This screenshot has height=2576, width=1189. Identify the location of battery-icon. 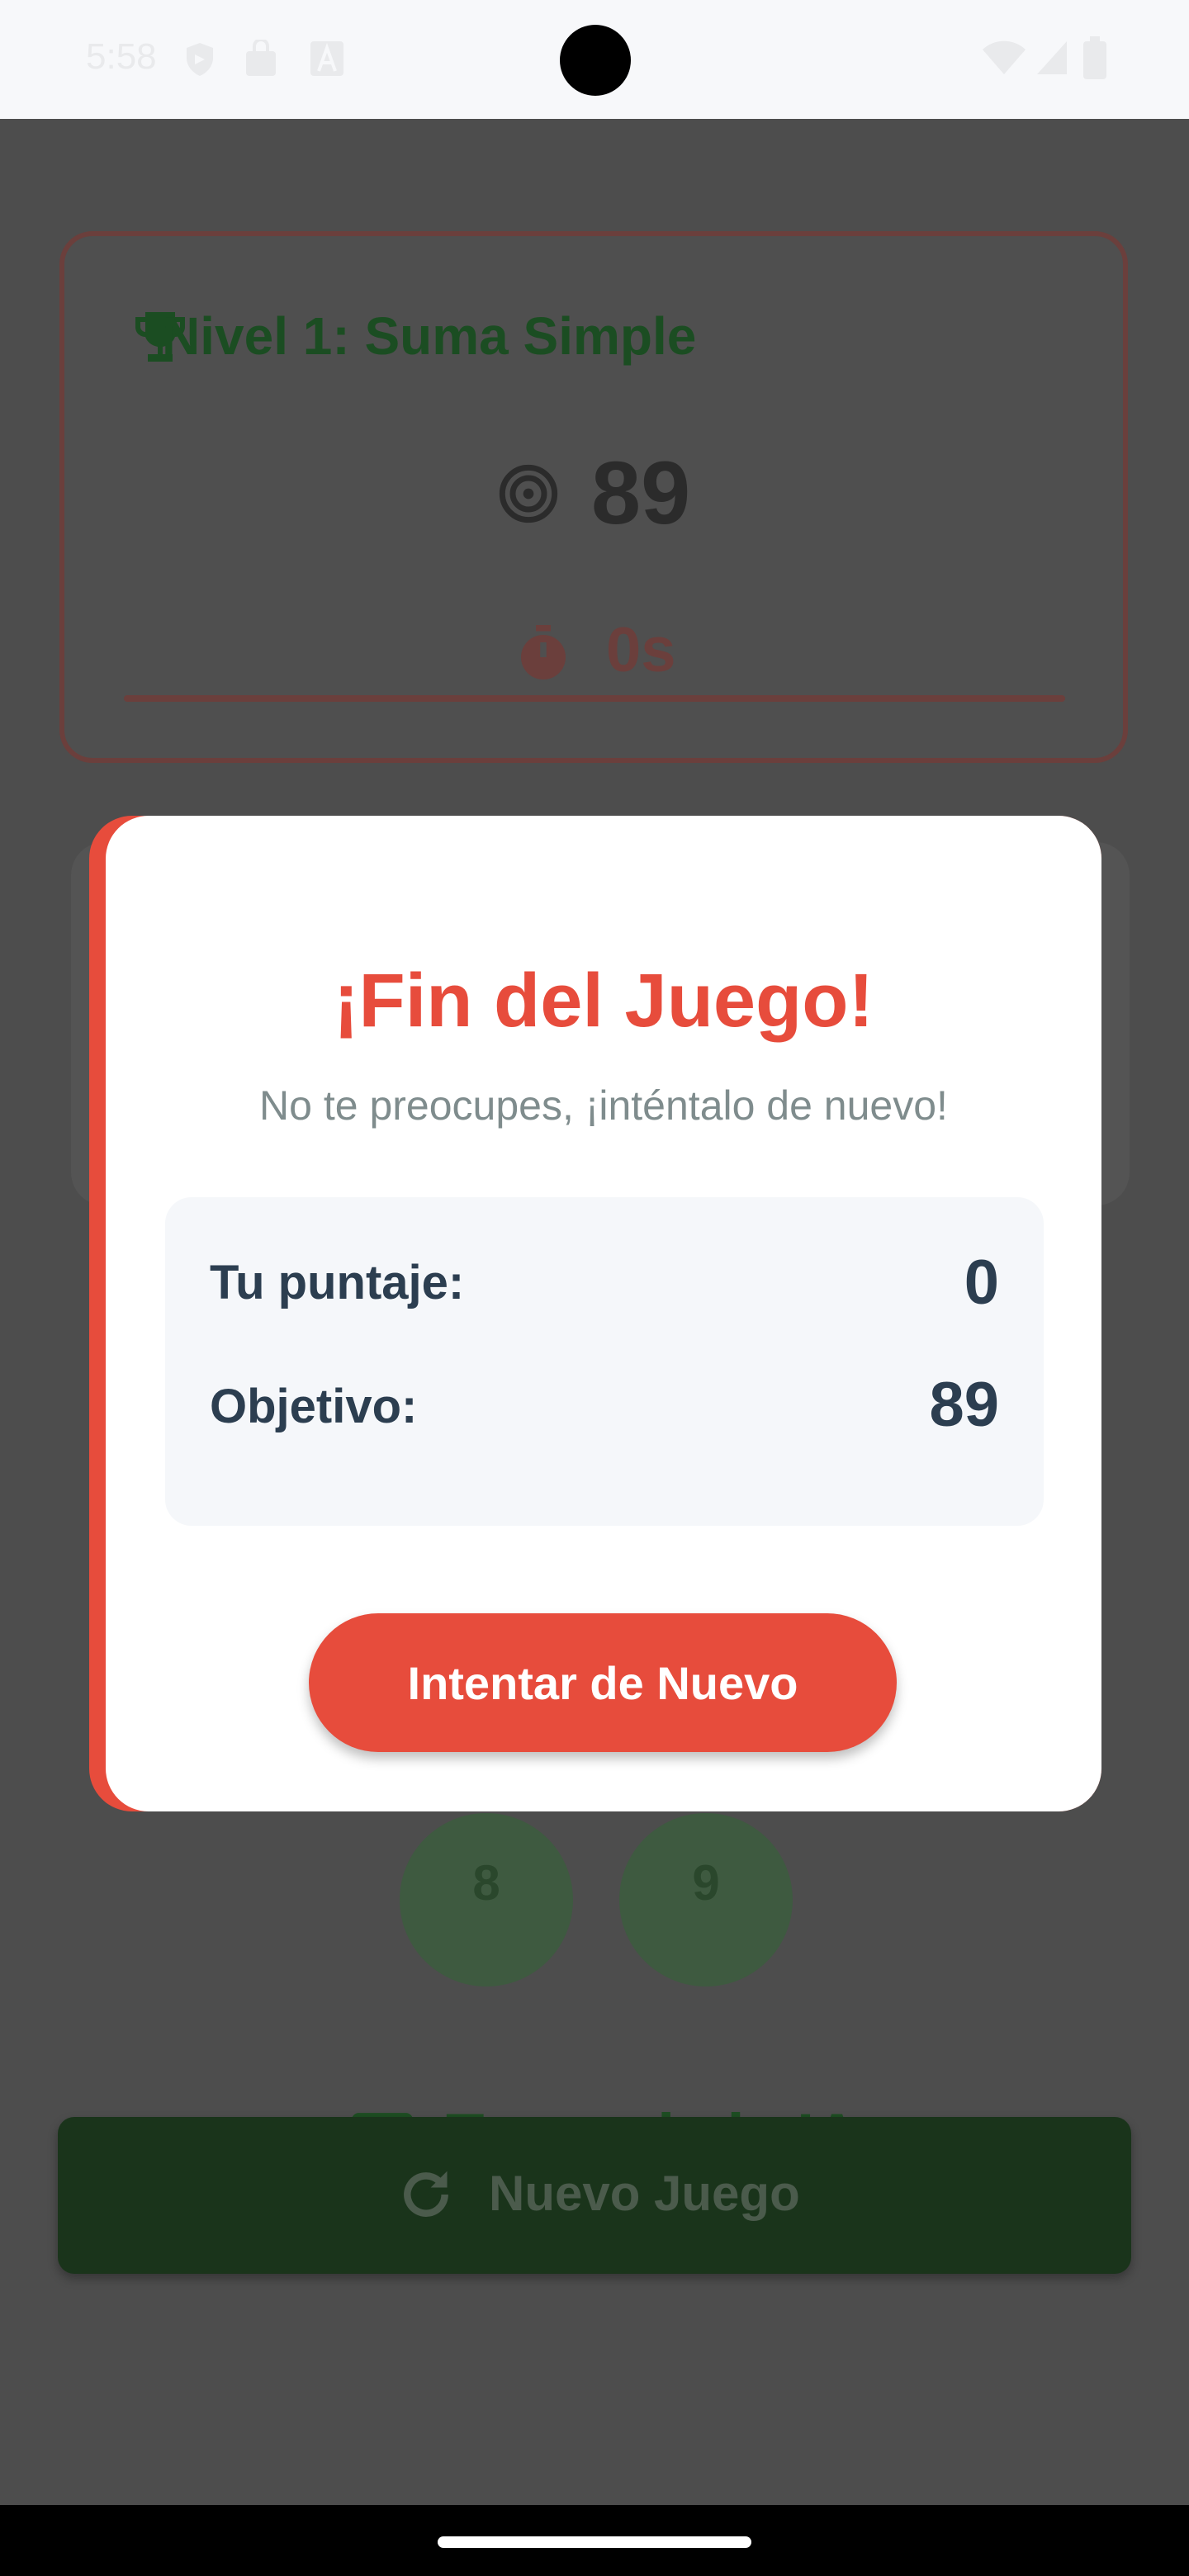
(1094, 57).